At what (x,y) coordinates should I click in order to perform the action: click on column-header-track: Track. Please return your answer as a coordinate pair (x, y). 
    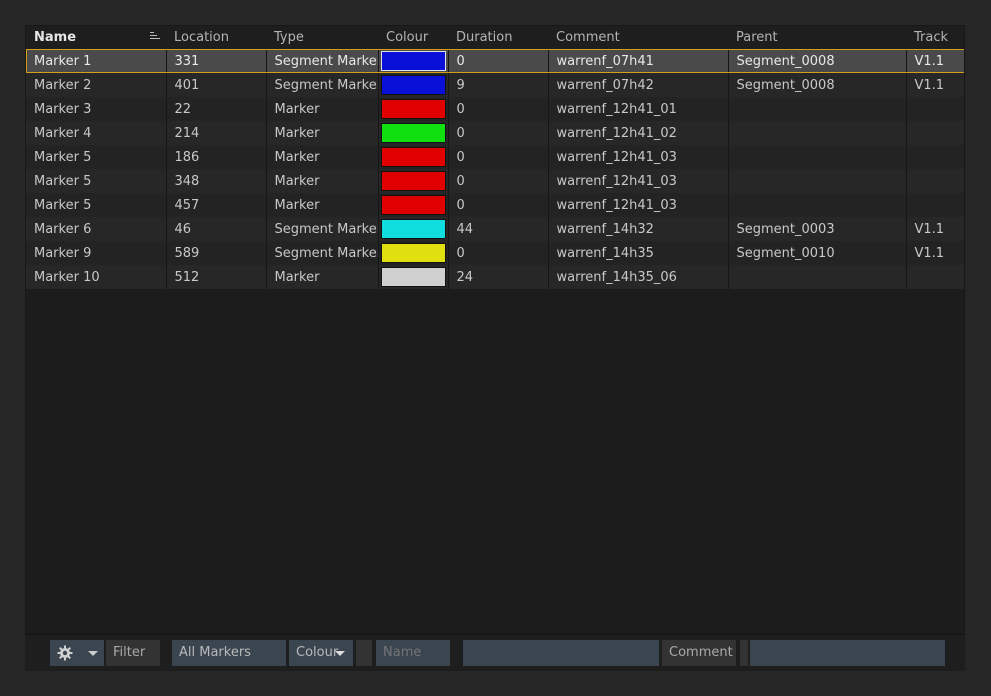
    Looking at the image, I should click on (935, 37).